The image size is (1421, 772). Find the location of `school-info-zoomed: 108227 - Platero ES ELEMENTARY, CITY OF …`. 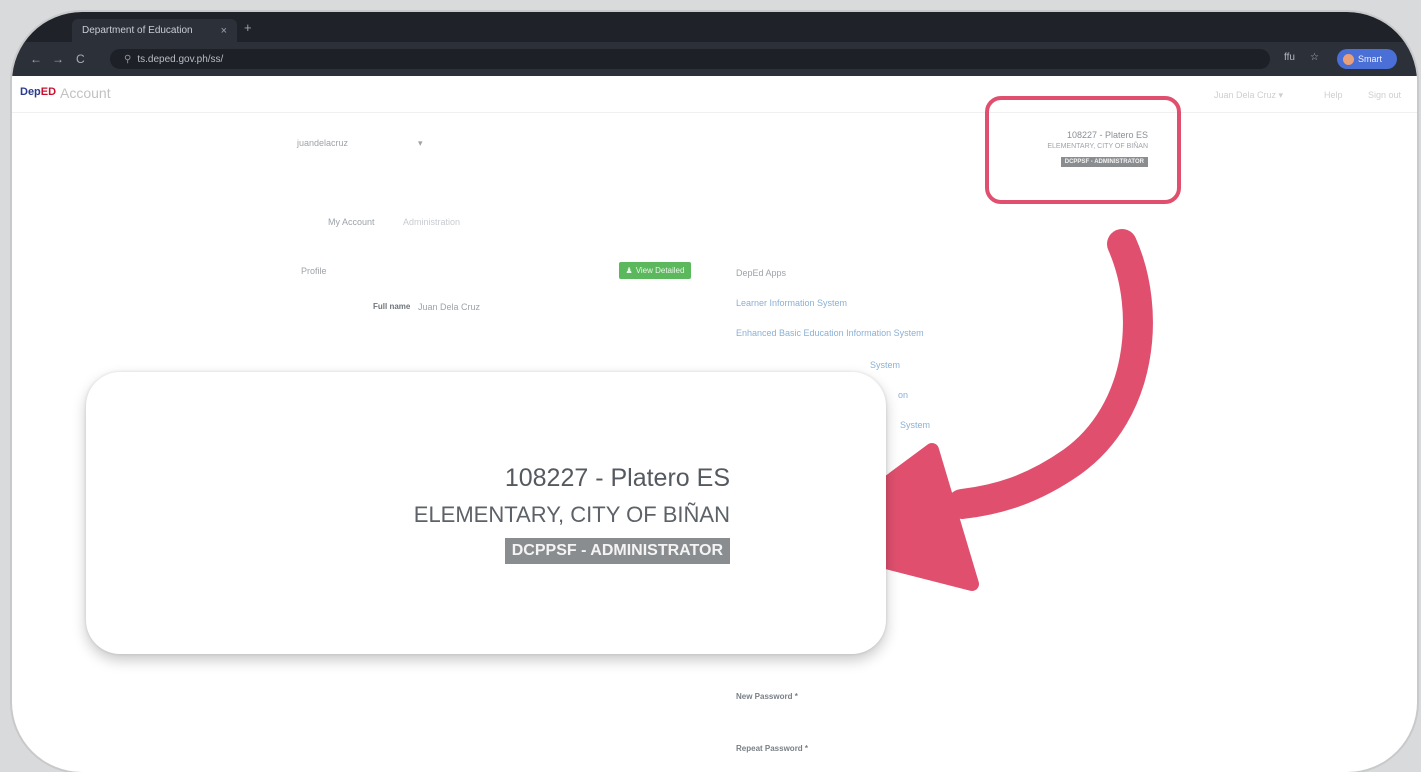

school-info-zoomed: 108227 - Platero ES ELEMENTARY, CITY OF … is located at coordinates (572, 514).